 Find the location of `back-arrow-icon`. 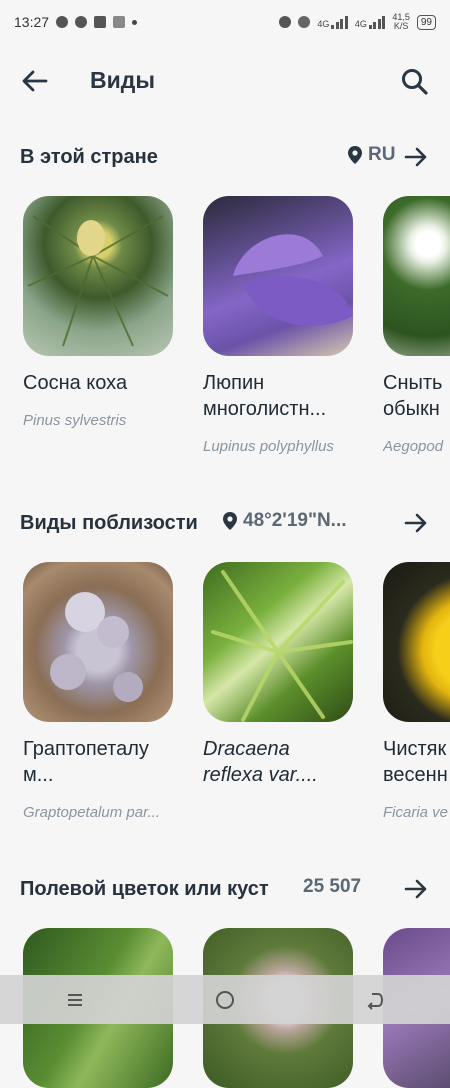

back-arrow-icon is located at coordinates (35, 81).